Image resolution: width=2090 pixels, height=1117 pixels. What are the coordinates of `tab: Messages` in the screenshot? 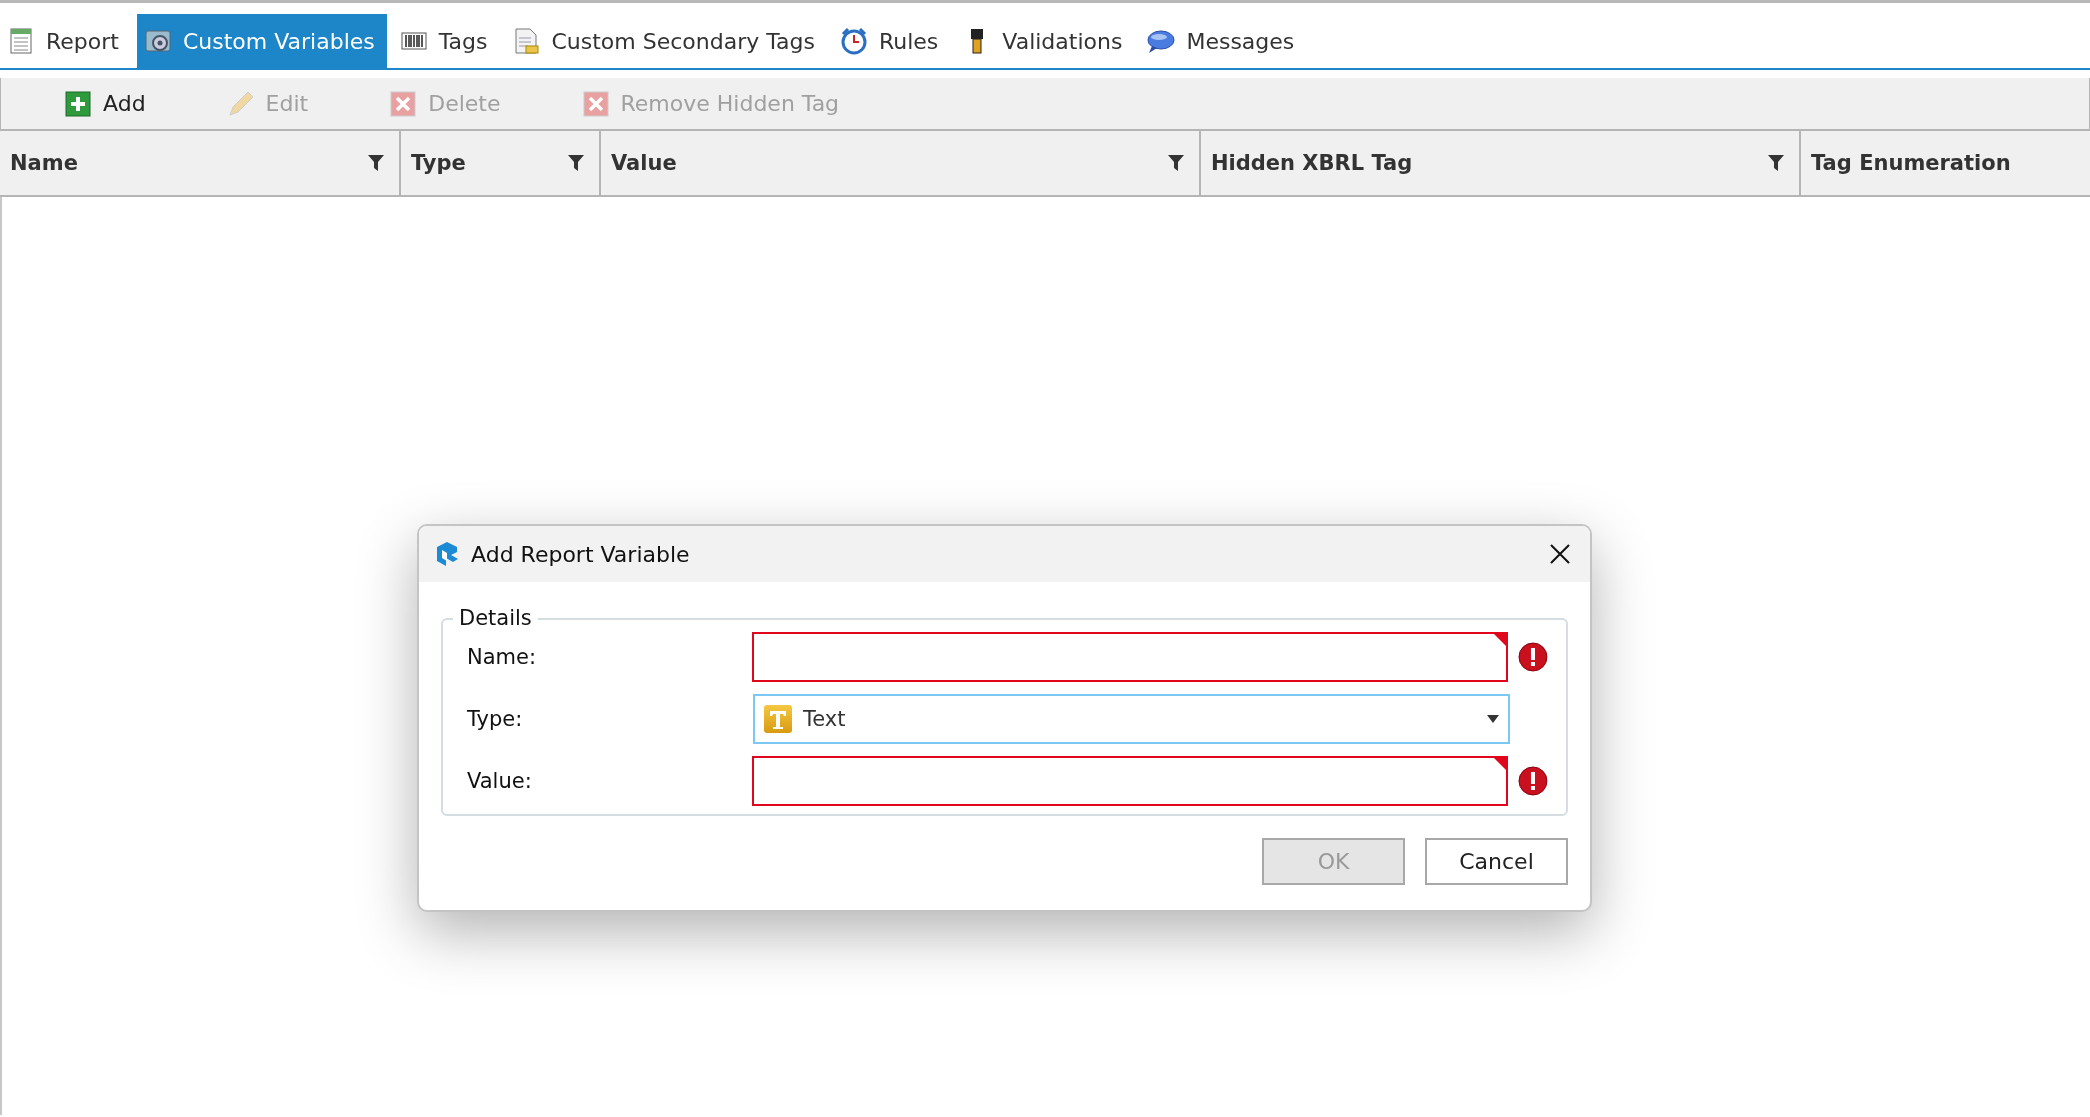 It's located at (1223, 41).